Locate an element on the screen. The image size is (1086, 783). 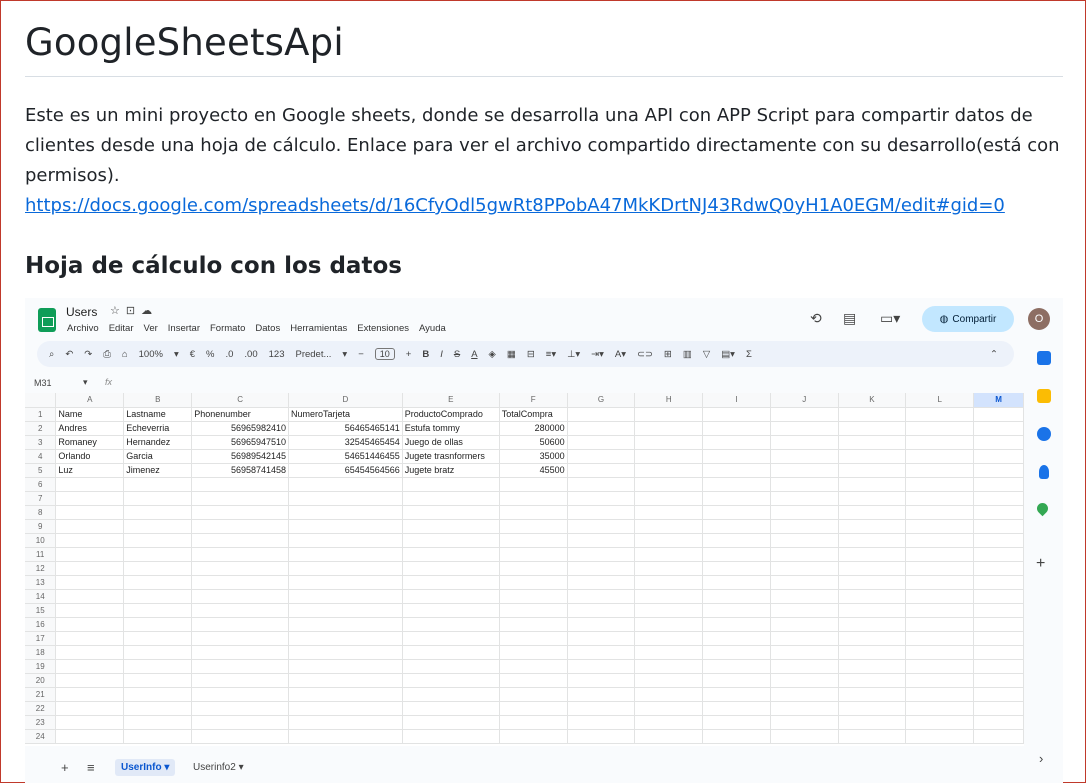
text-color-button: A is located at coordinates (474, 354).